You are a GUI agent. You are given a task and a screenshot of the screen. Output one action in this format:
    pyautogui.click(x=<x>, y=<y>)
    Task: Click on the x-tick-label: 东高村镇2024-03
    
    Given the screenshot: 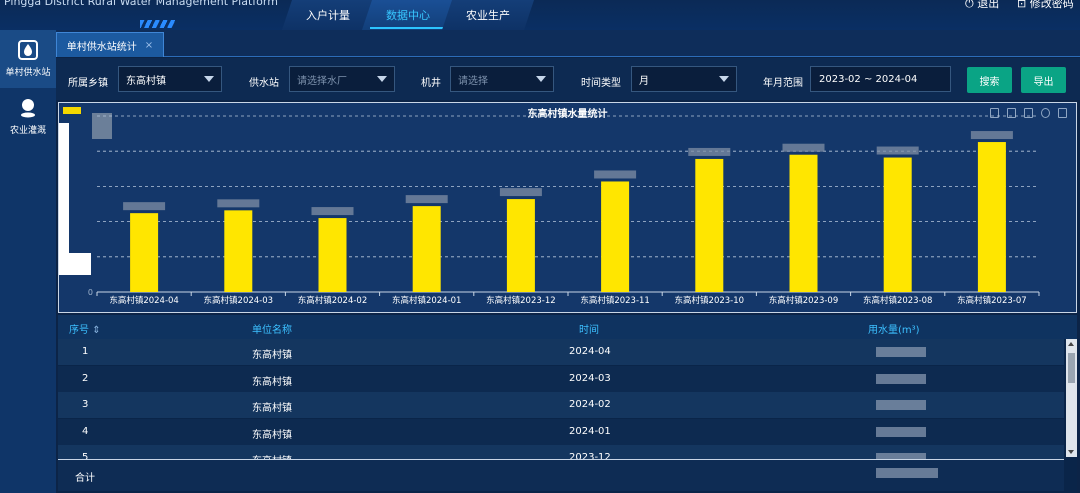 What is the action you would take?
    pyautogui.click(x=239, y=300)
    